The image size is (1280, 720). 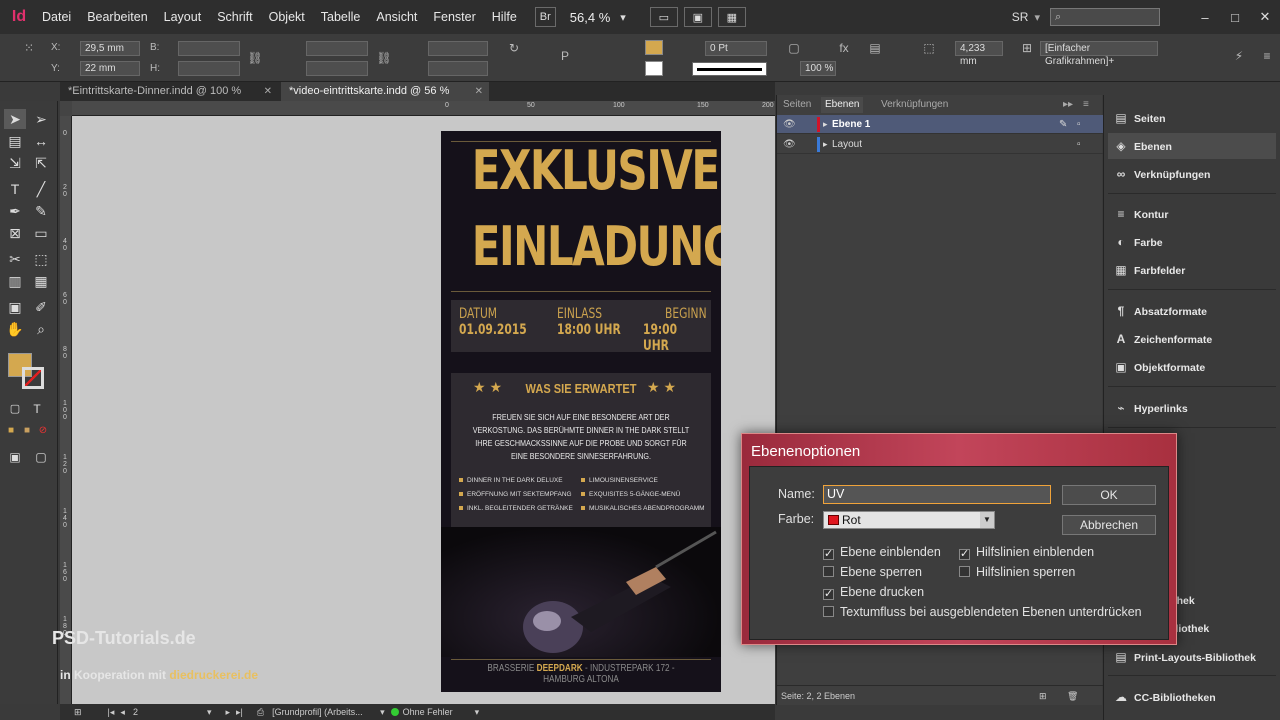 What do you see at coordinates (117, 17) in the screenshot?
I see `menu-bearbeiten: Bearbeiten` at bounding box center [117, 17].